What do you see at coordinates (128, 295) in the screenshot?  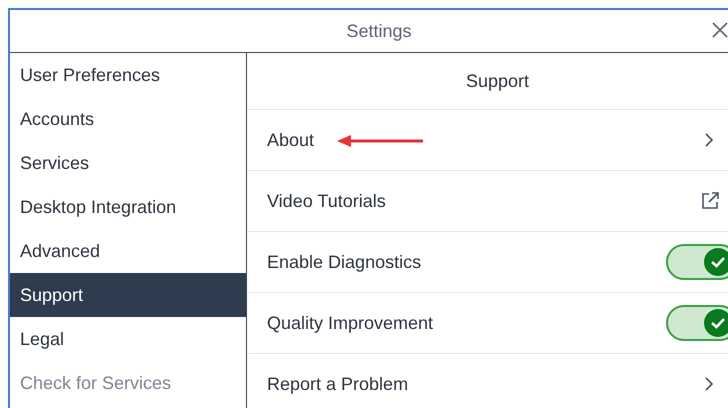 I see `sidebar-item: Support` at bounding box center [128, 295].